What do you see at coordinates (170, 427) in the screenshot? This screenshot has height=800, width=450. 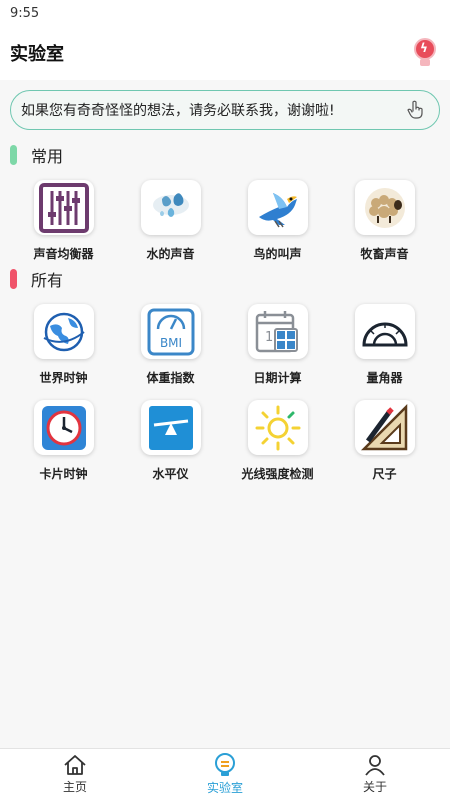 I see `level-icon` at bounding box center [170, 427].